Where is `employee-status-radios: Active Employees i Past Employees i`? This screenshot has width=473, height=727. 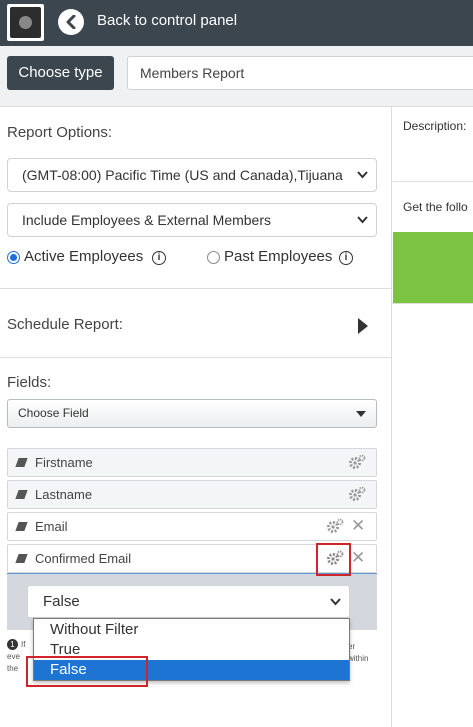 employee-status-radios: Active Employees i Past Employees i is located at coordinates (192, 258).